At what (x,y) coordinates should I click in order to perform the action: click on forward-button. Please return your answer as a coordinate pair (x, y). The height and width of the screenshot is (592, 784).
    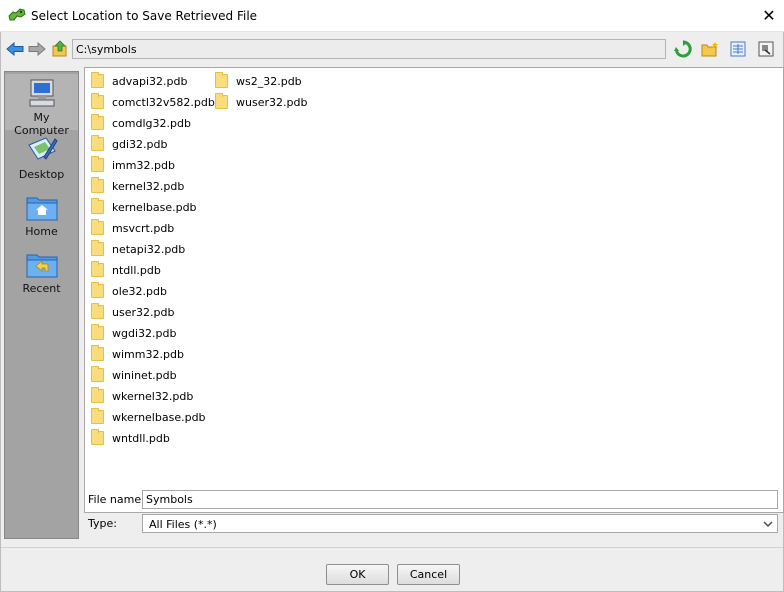
    Looking at the image, I should click on (37, 49).